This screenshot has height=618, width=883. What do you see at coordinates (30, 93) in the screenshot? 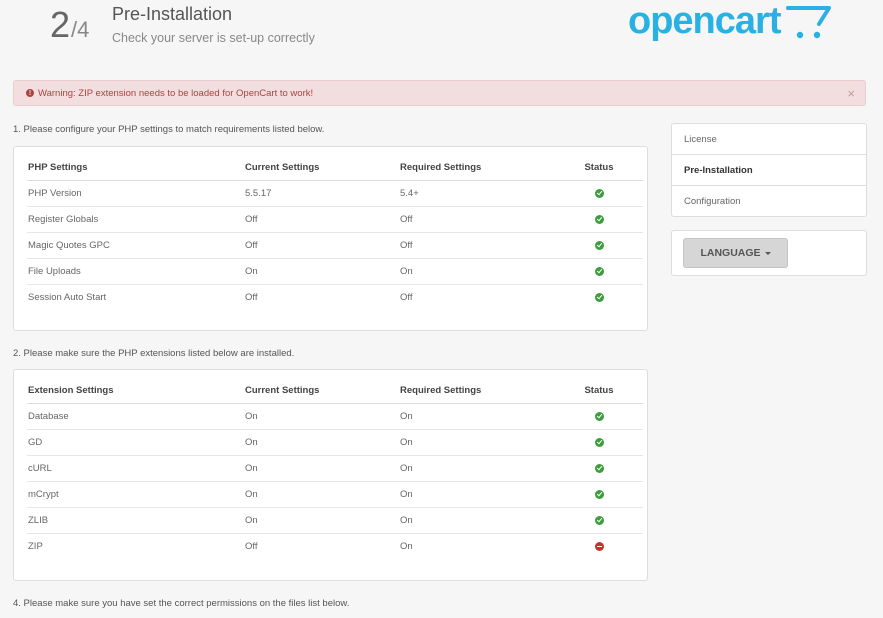
I see `exclamation-circle-icon: !` at bounding box center [30, 93].